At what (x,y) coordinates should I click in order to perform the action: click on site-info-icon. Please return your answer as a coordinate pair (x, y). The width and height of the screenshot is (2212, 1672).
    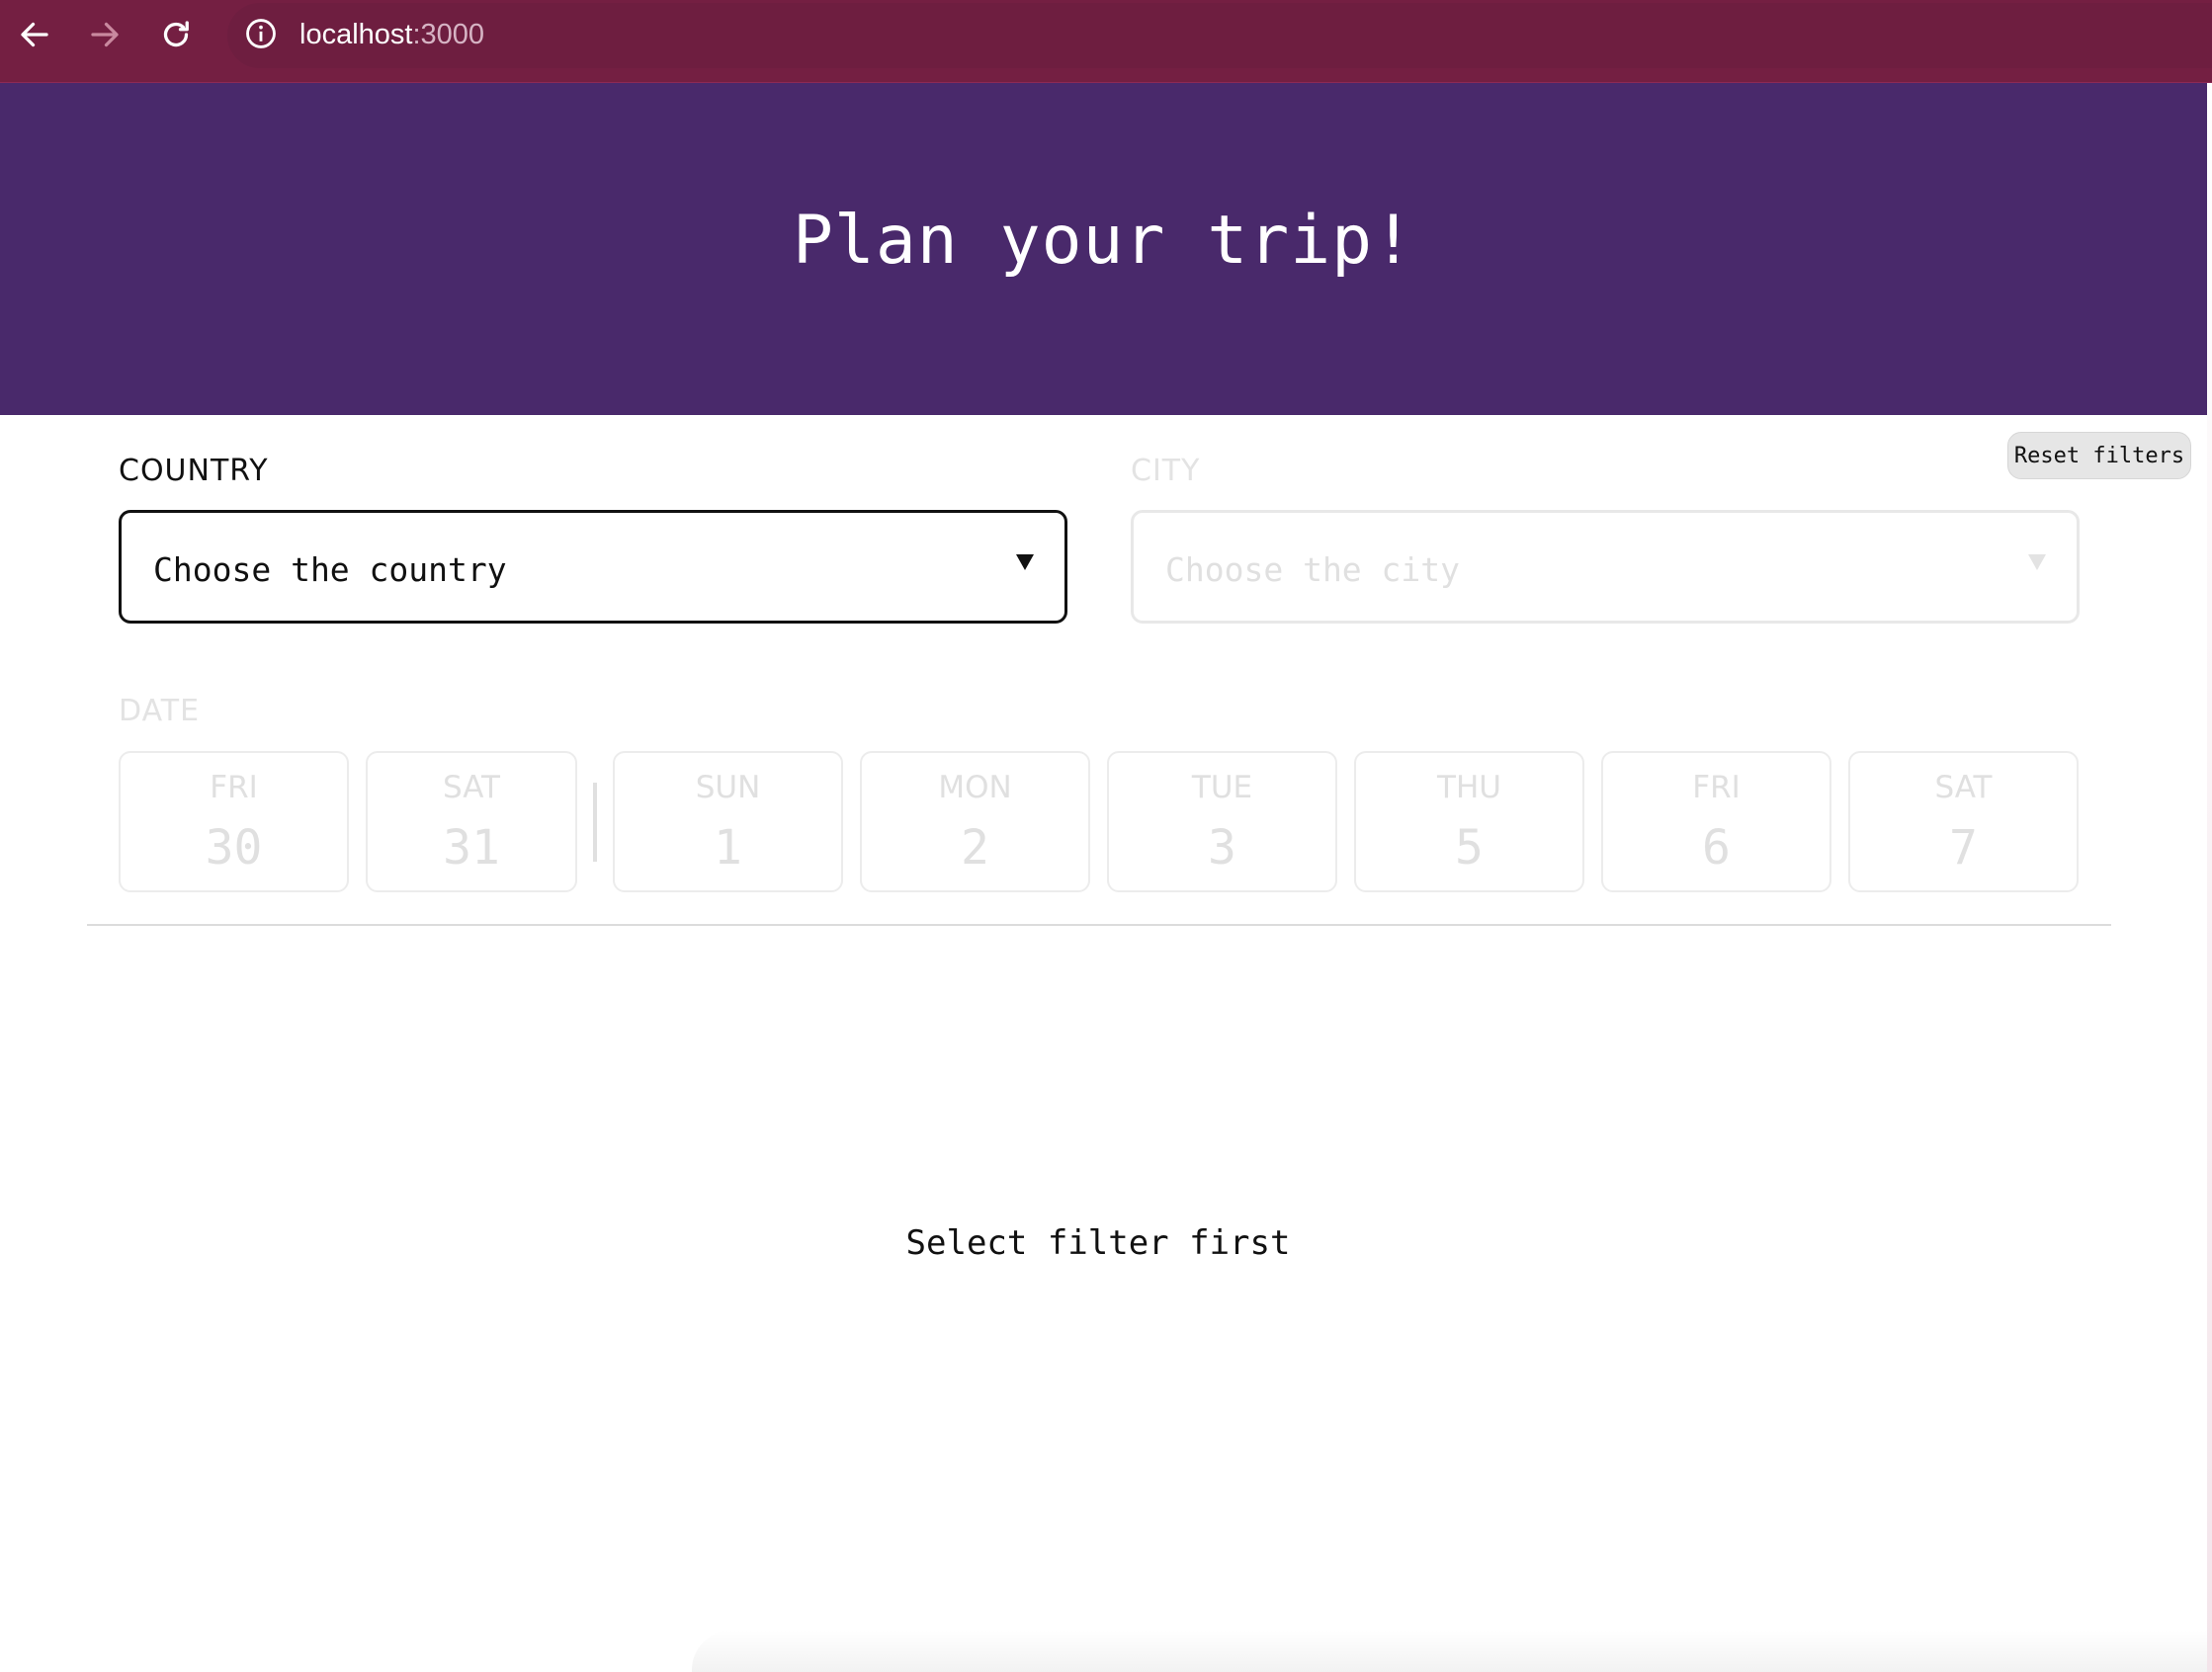
    Looking at the image, I should click on (261, 33).